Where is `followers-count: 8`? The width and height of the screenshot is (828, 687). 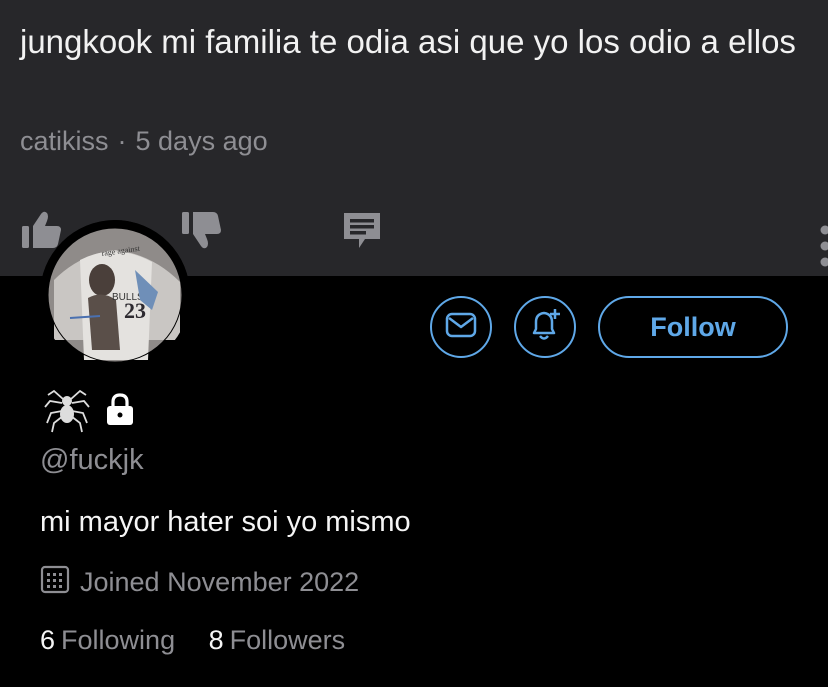
followers-count: 8 is located at coordinates (216, 640).